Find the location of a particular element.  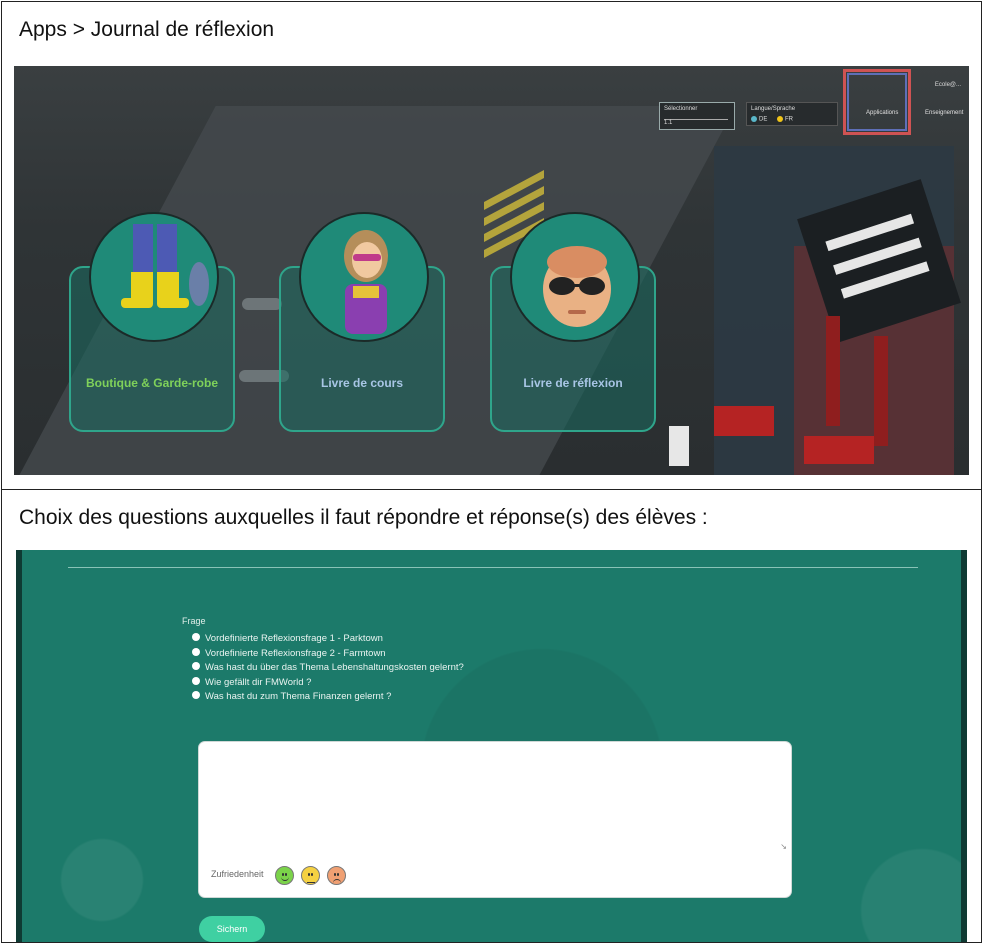

language-option-de: DE is located at coordinates (759, 119).